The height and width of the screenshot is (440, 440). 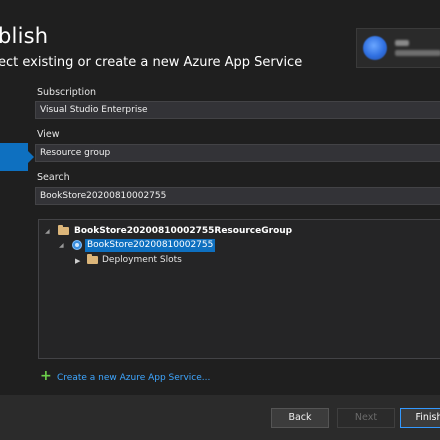 What do you see at coordinates (142, 260) in the screenshot?
I see `deployment-slots-label: Deployment Slots` at bounding box center [142, 260].